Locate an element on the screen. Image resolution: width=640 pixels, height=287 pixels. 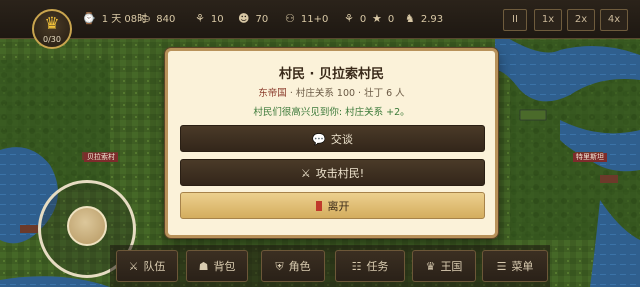
speed-stat: ♞ 2.93 is located at coordinates (424, 18).